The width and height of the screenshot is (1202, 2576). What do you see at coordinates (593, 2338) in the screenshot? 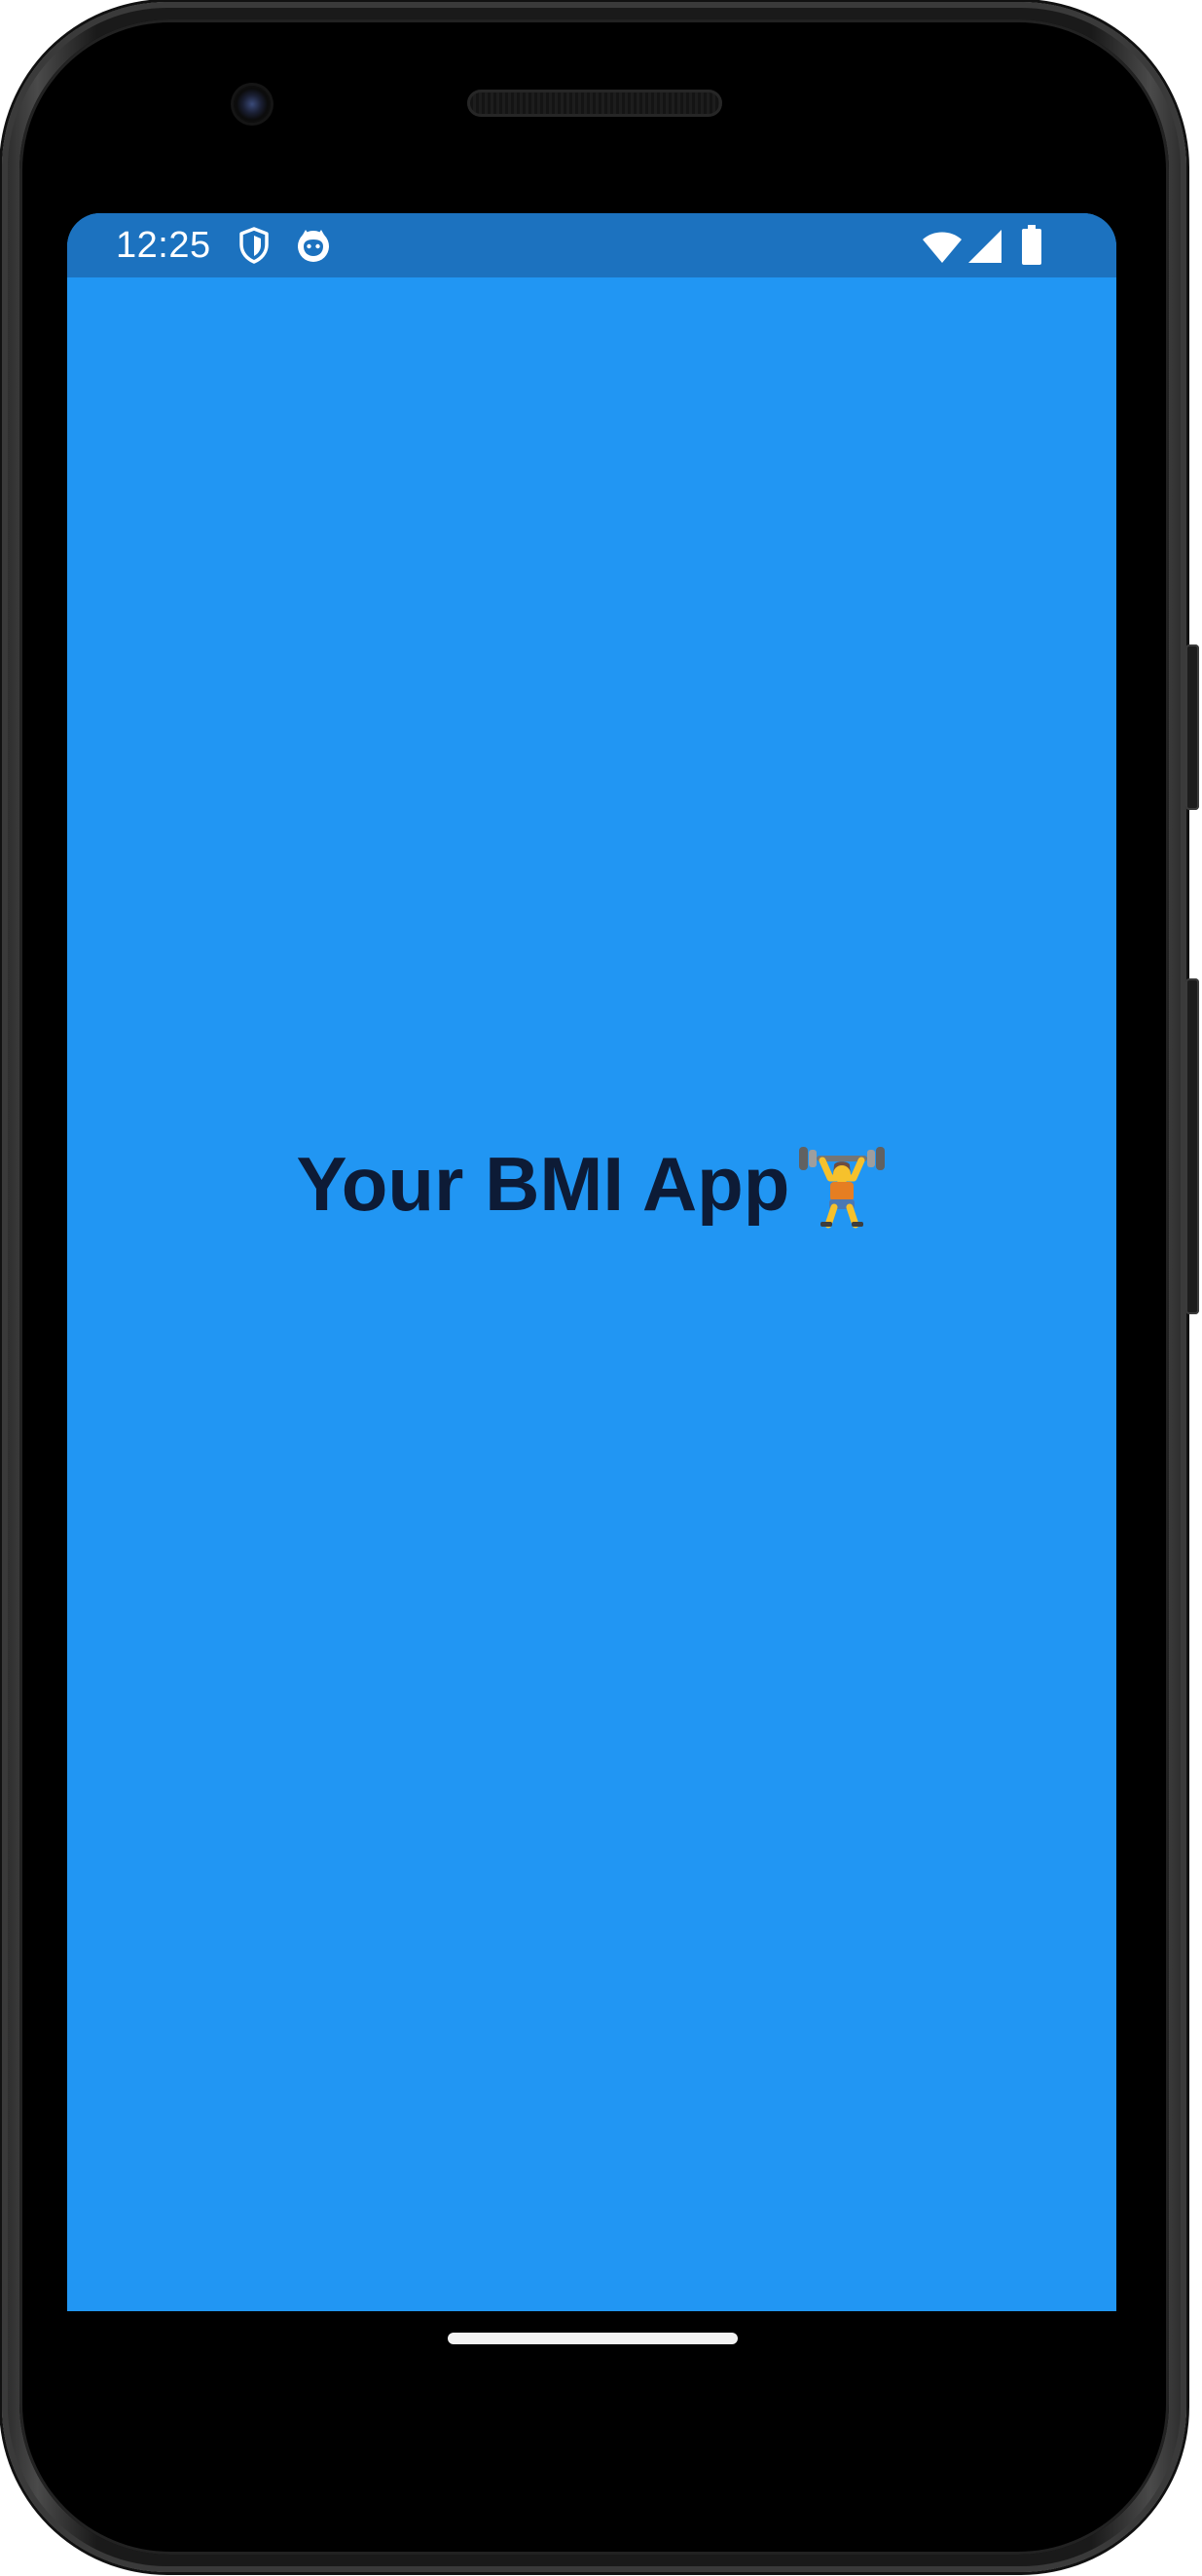
I see `home-gesture-bar` at bounding box center [593, 2338].